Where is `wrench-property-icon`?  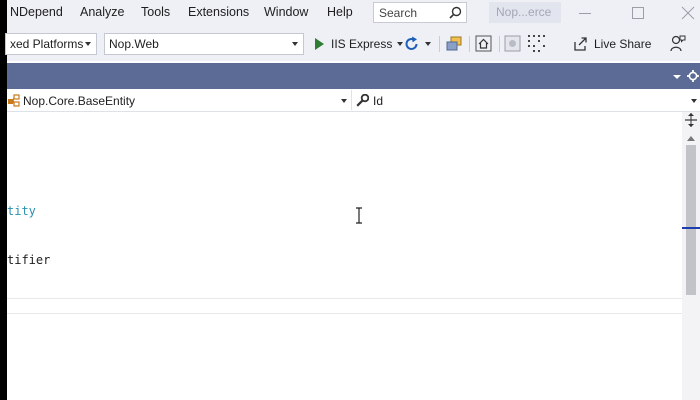
wrench-property-icon is located at coordinates (363, 101).